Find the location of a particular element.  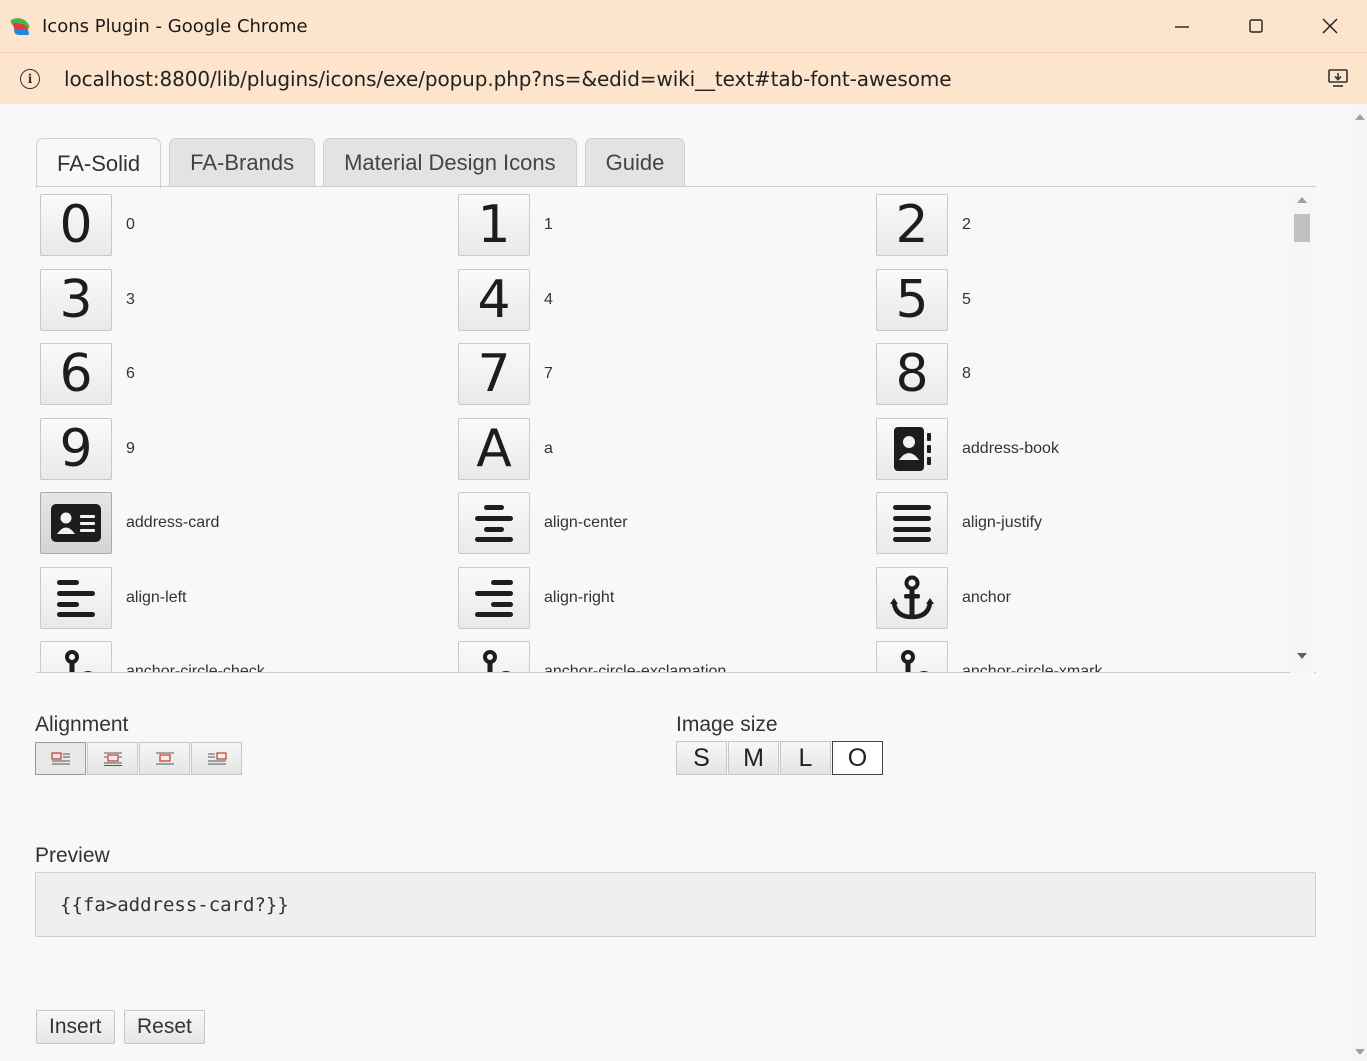

align-center-button is located at coordinates (112, 758).